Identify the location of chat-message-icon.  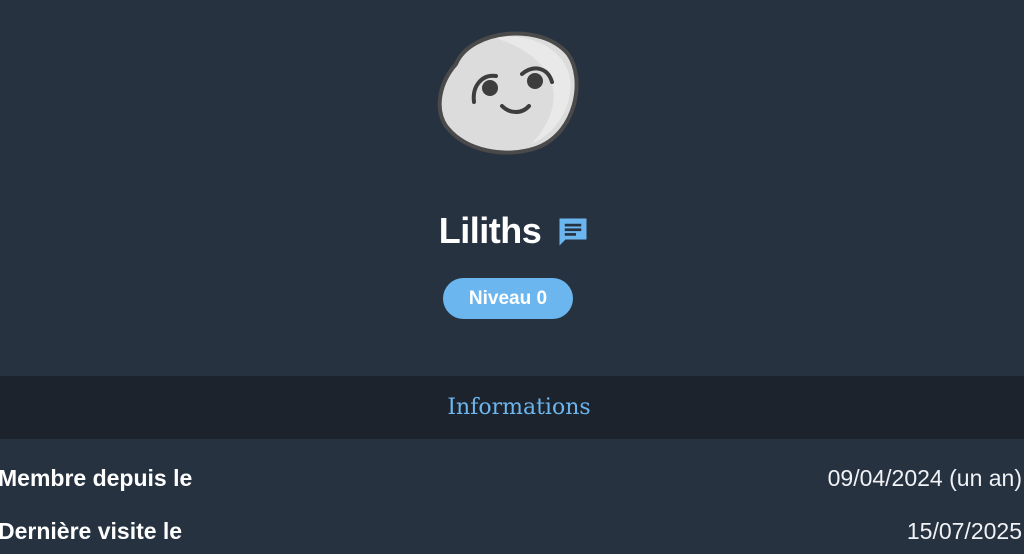
(573, 232).